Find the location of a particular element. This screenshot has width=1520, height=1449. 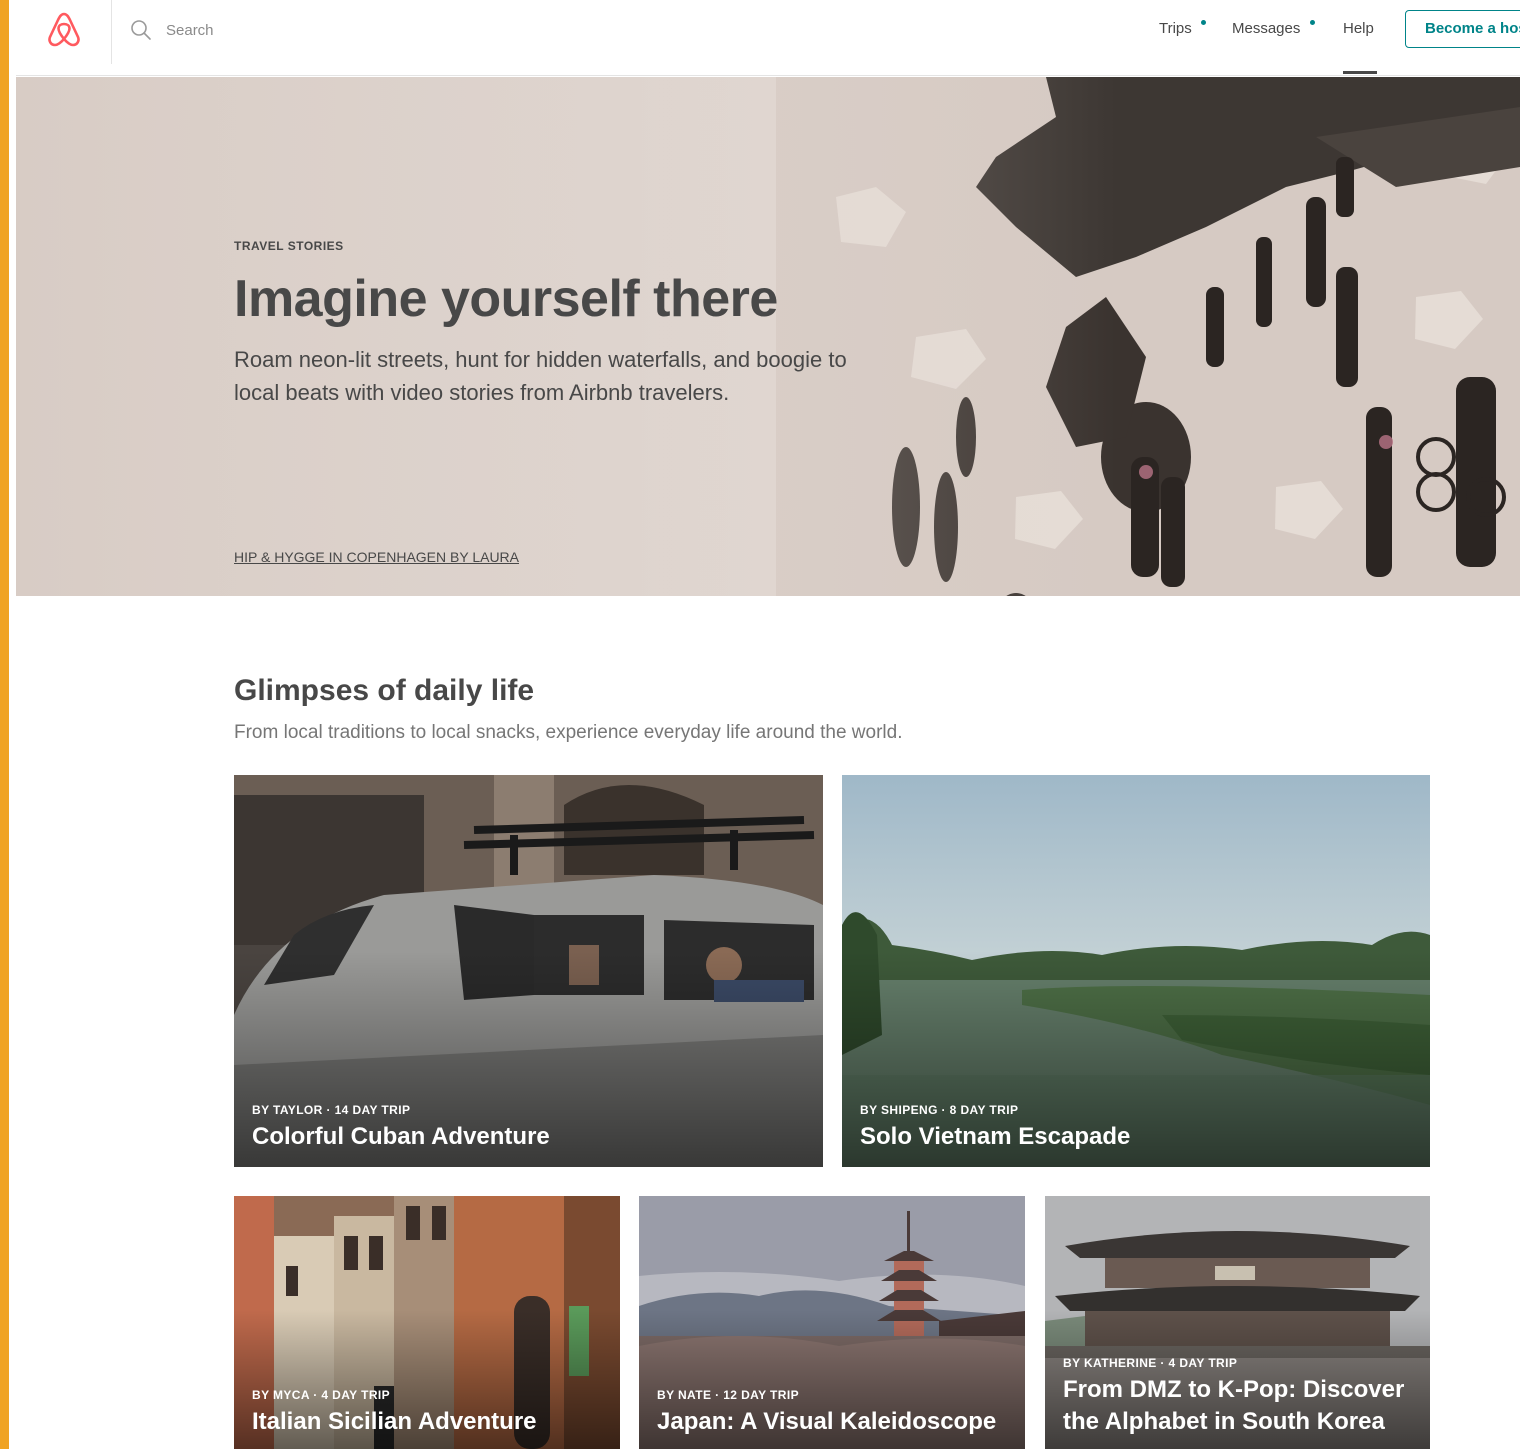

card-meta: BY SHIPENG · 8 DAY TRIP is located at coordinates (939, 1110).